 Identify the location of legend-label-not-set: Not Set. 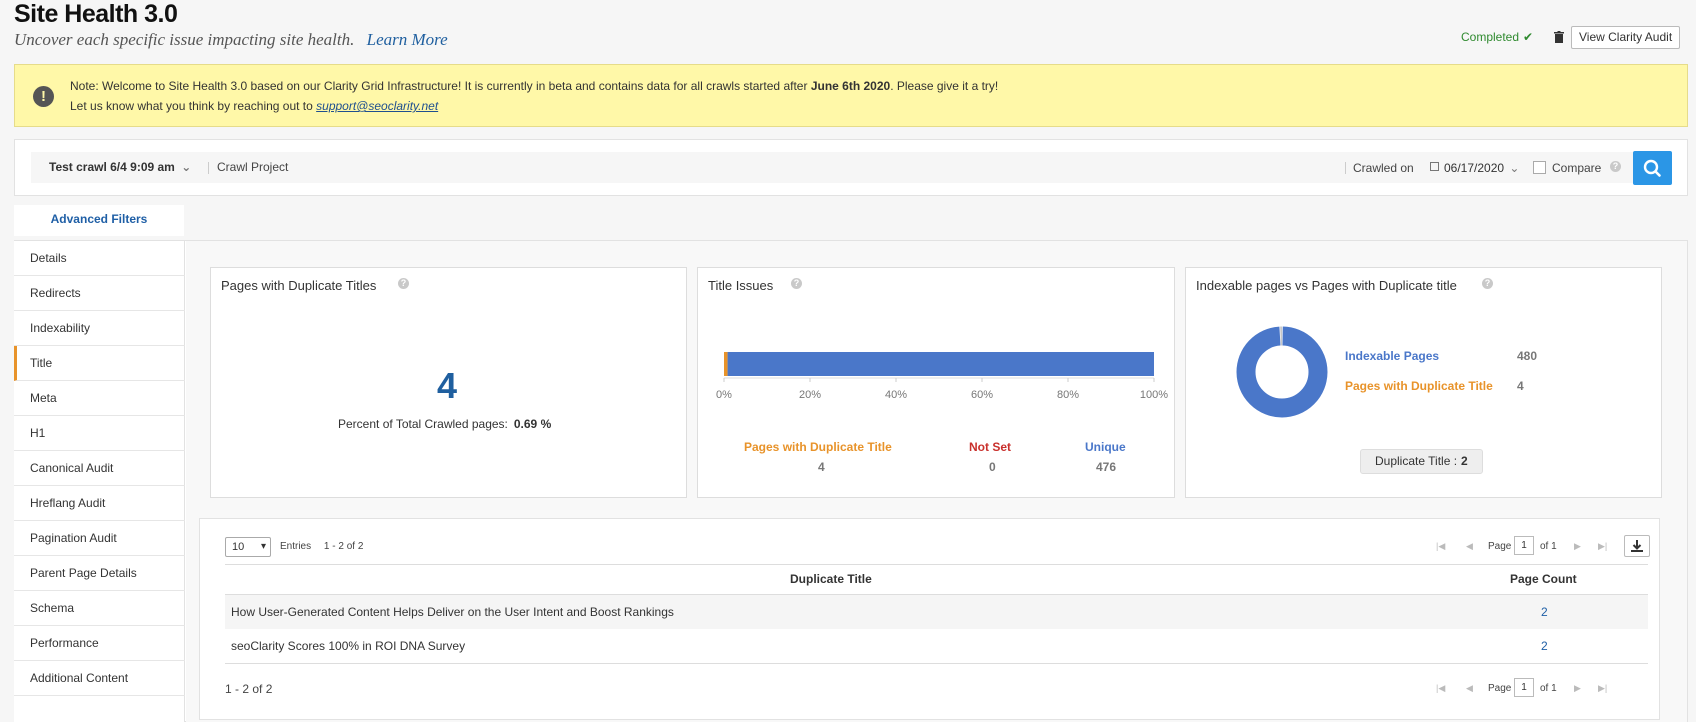
(990, 447).